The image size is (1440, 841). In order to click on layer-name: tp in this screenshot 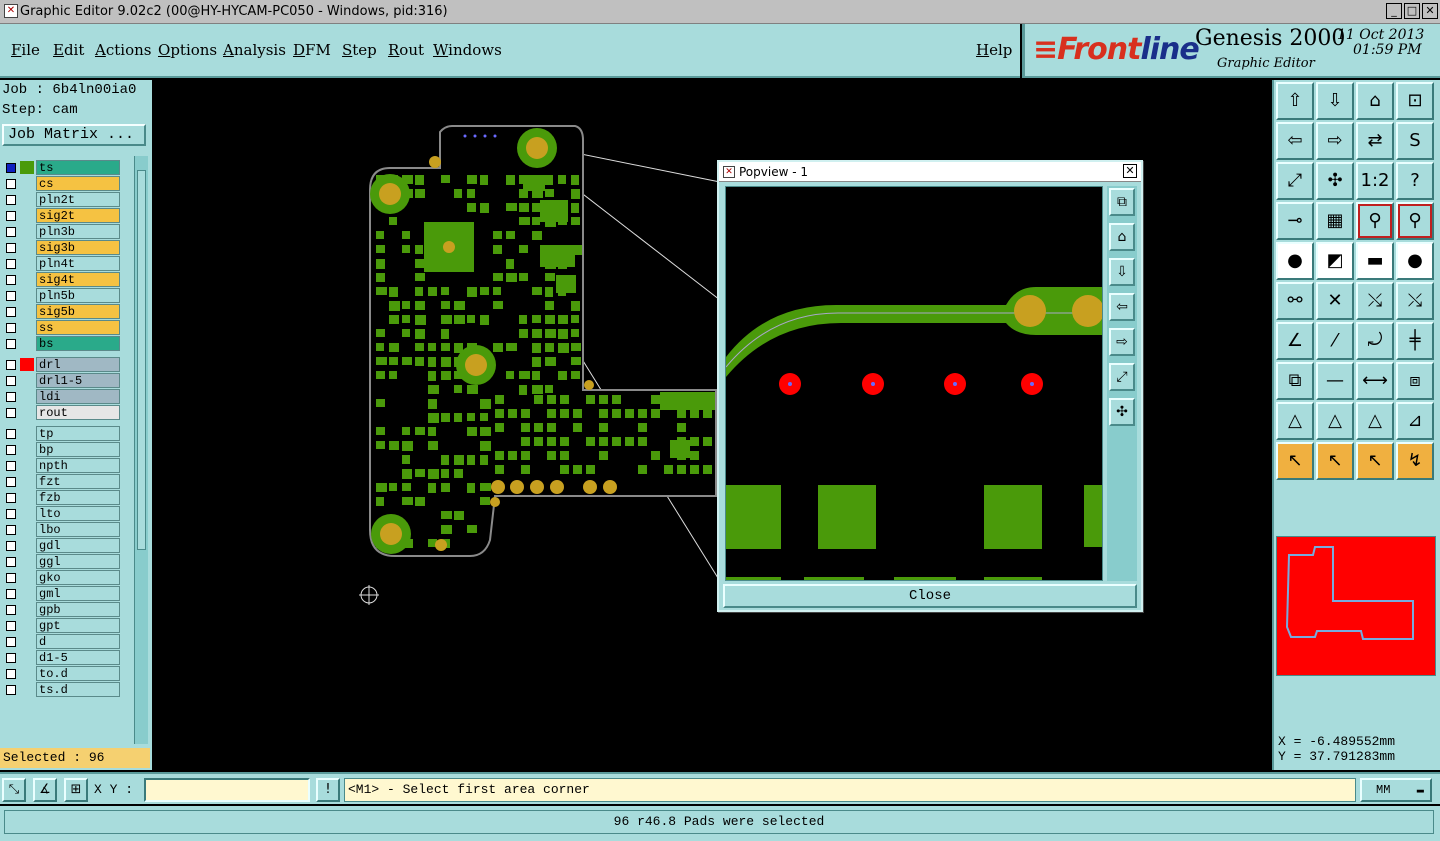, I will do `click(78, 433)`.